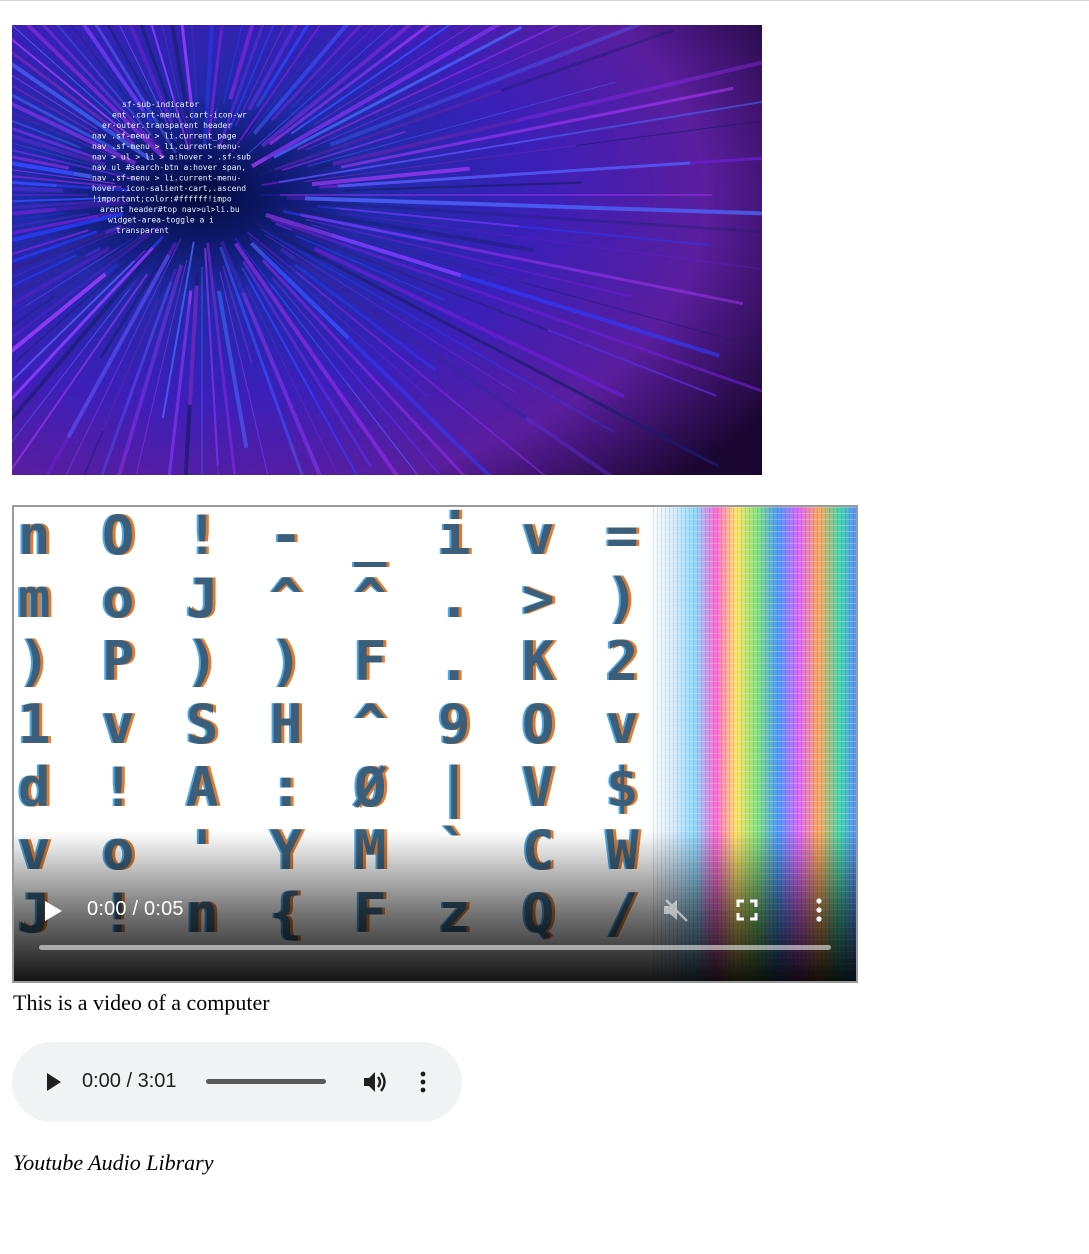 This screenshot has width=1089, height=1254. I want to click on video-glyph: _, so click(370, 537).